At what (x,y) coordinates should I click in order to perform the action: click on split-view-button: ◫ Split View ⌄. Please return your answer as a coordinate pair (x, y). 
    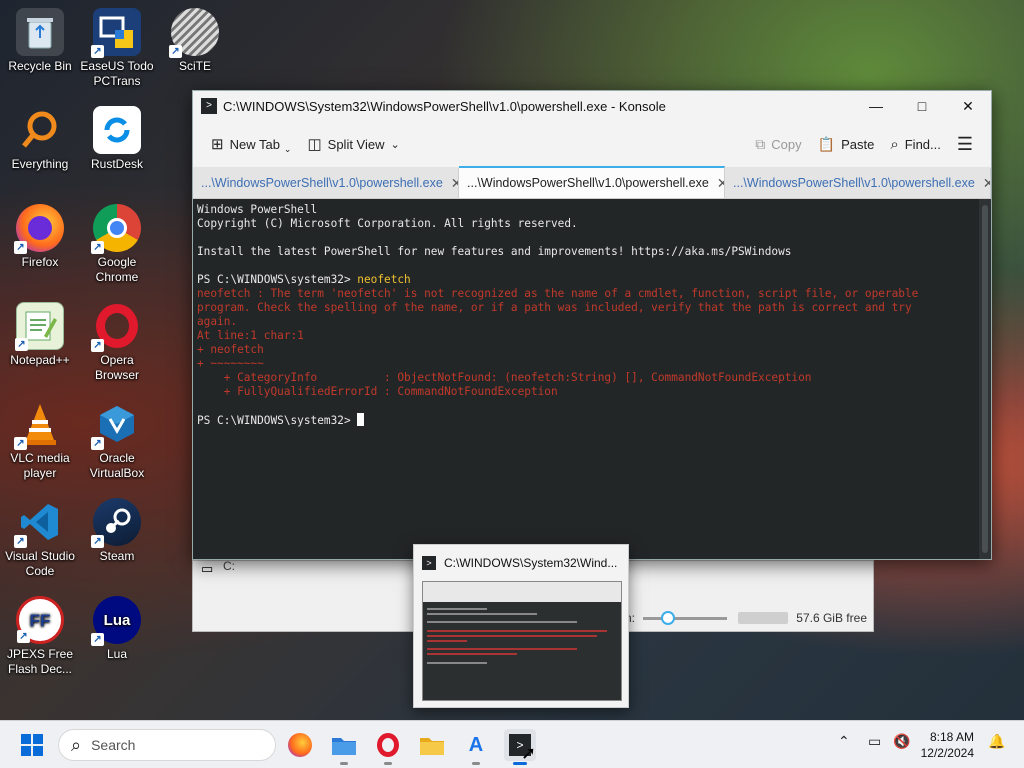
    Looking at the image, I should click on (353, 144).